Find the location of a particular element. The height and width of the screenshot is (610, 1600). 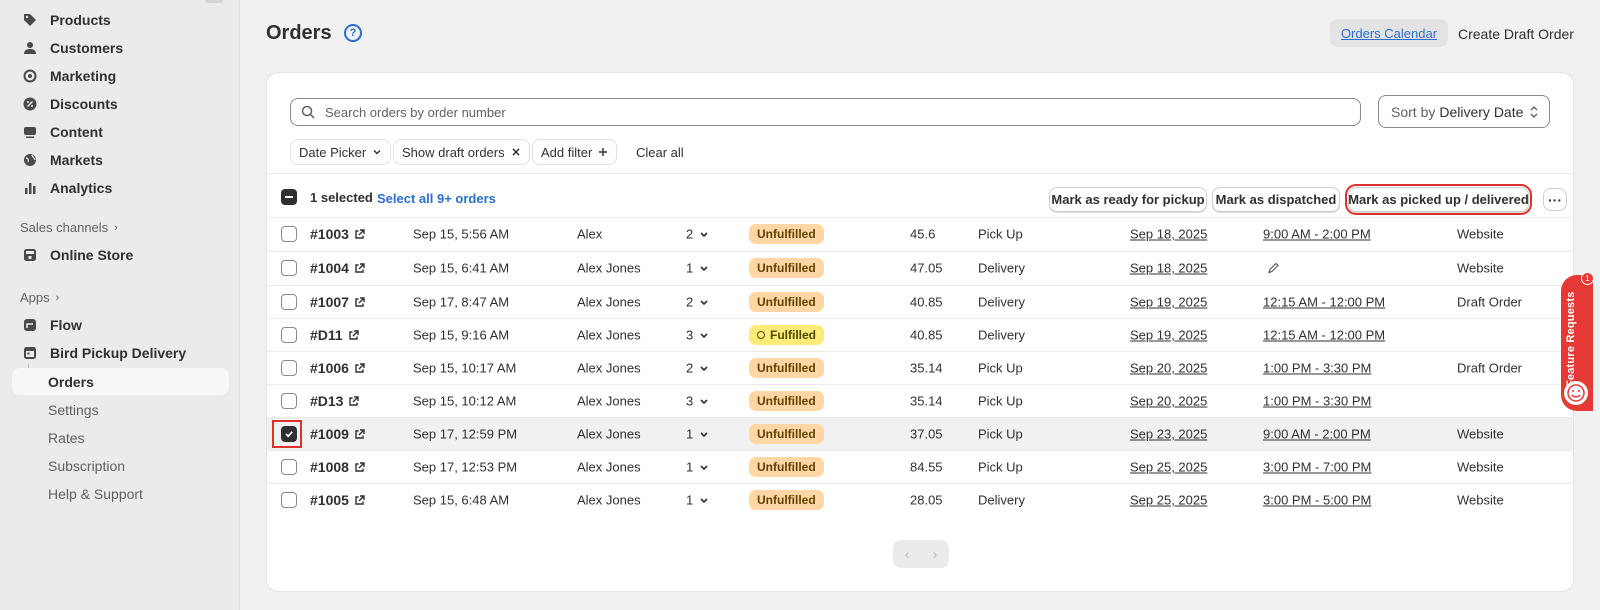

mark-dispatched-button: Mark as dispatched is located at coordinates (1276, 199).